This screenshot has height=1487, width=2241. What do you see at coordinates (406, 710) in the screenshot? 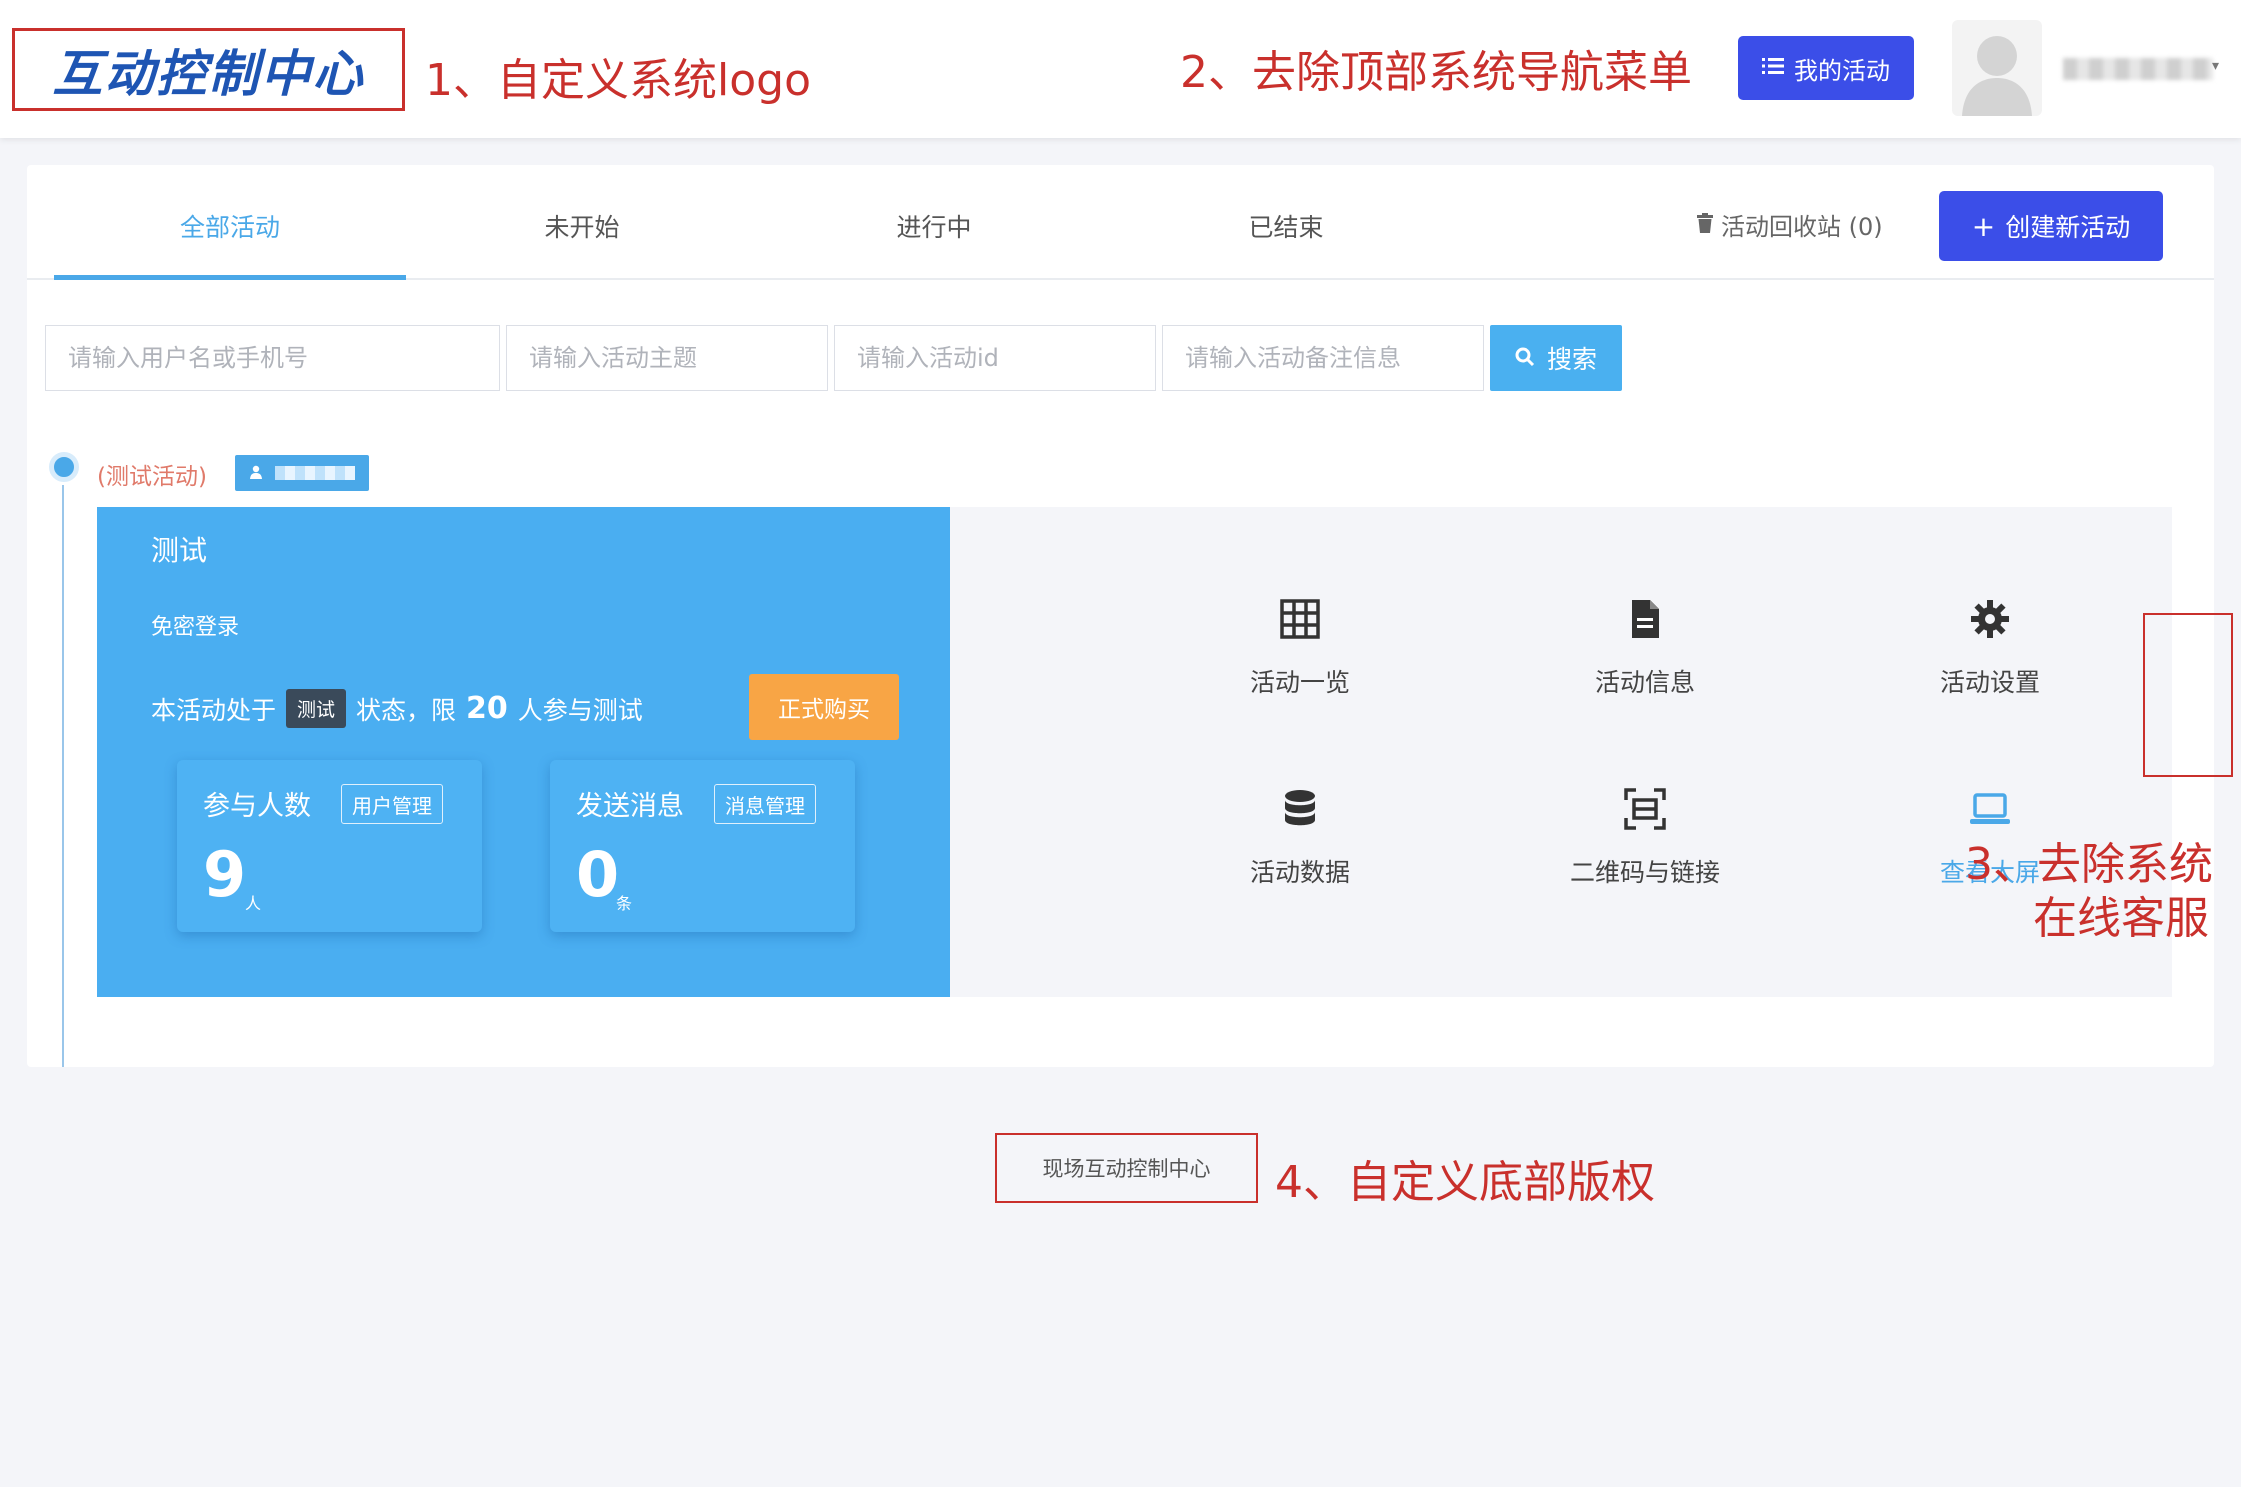
I see `status-mid: 状态，限` at bounding box center [406, 710].